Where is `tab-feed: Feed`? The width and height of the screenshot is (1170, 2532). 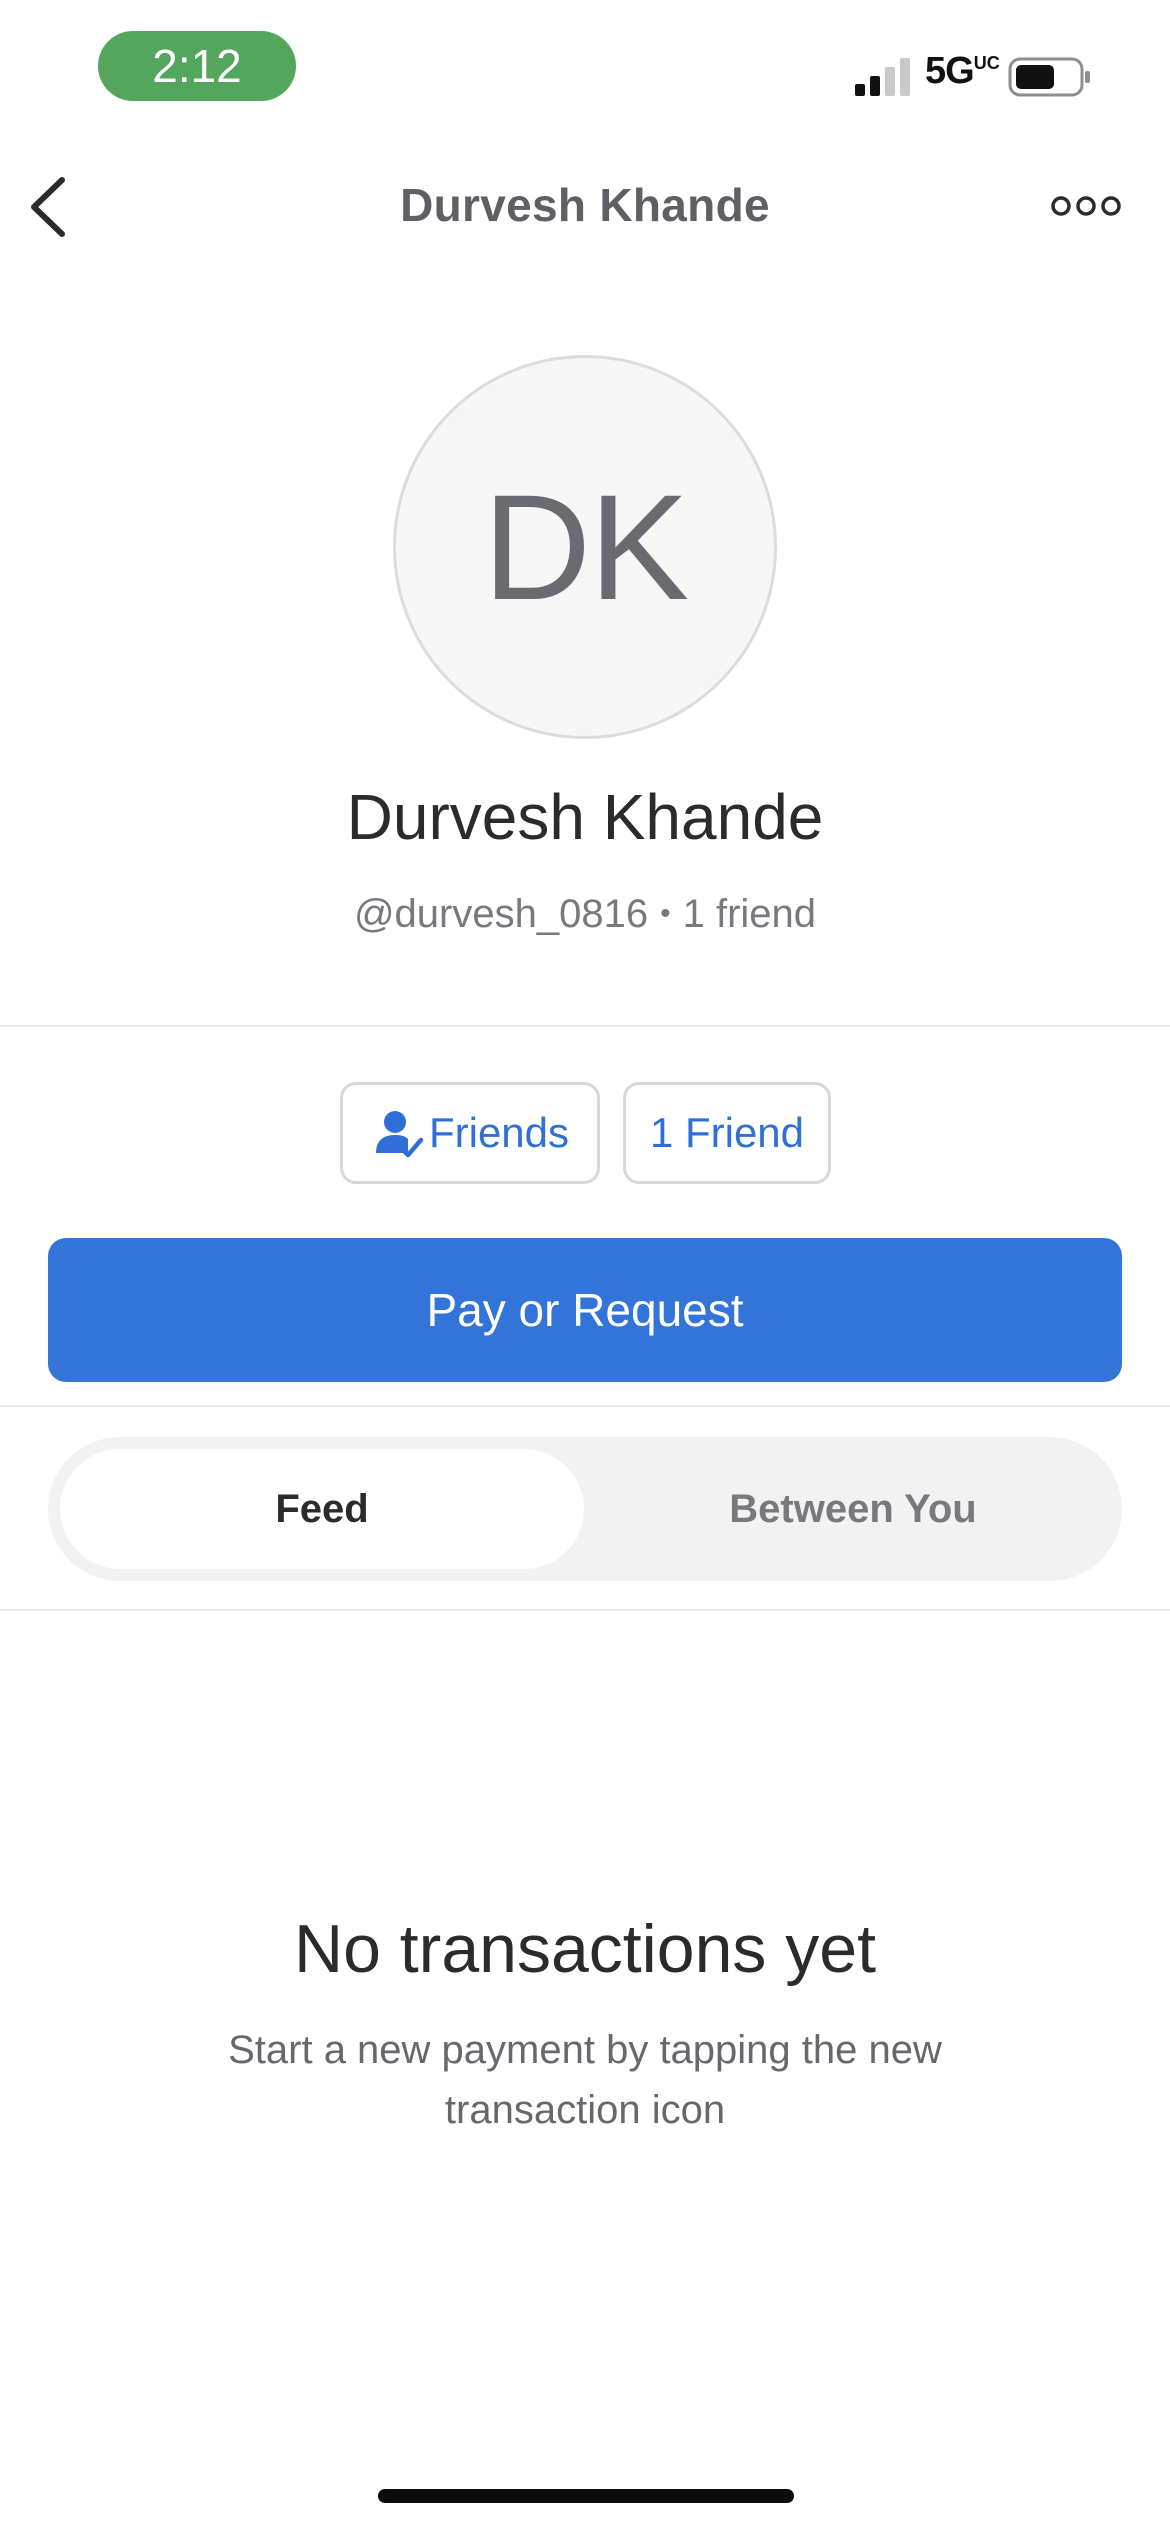 tab-feed: Feed is located at coordinates (322, 1509).